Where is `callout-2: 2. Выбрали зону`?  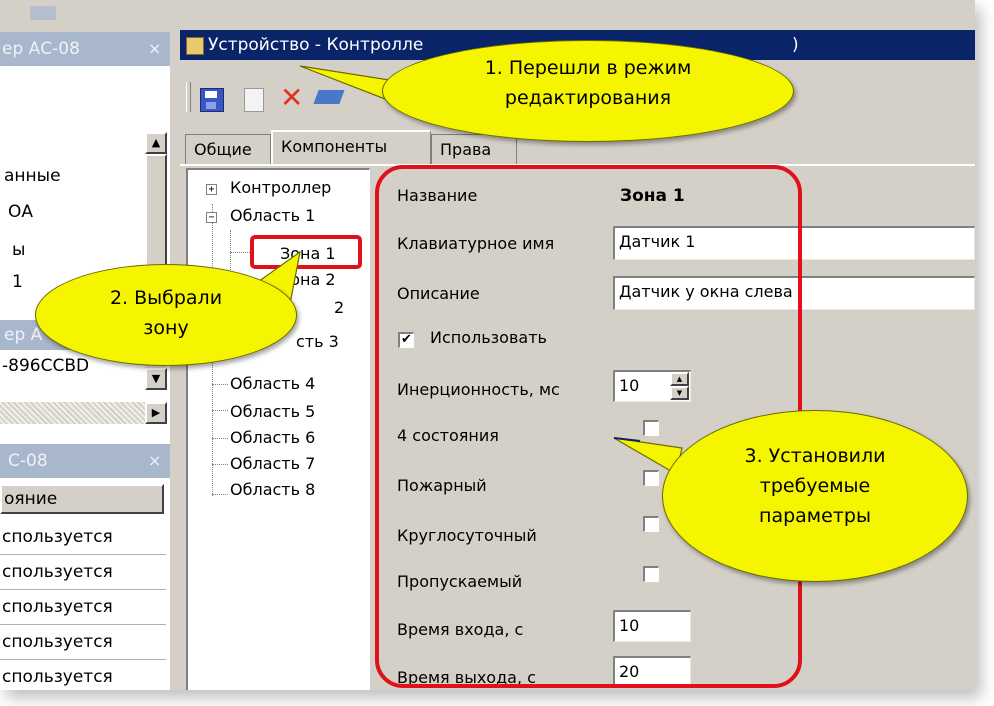
callout-2: 2. Выбрали зону is located at coordinates (166, 315).